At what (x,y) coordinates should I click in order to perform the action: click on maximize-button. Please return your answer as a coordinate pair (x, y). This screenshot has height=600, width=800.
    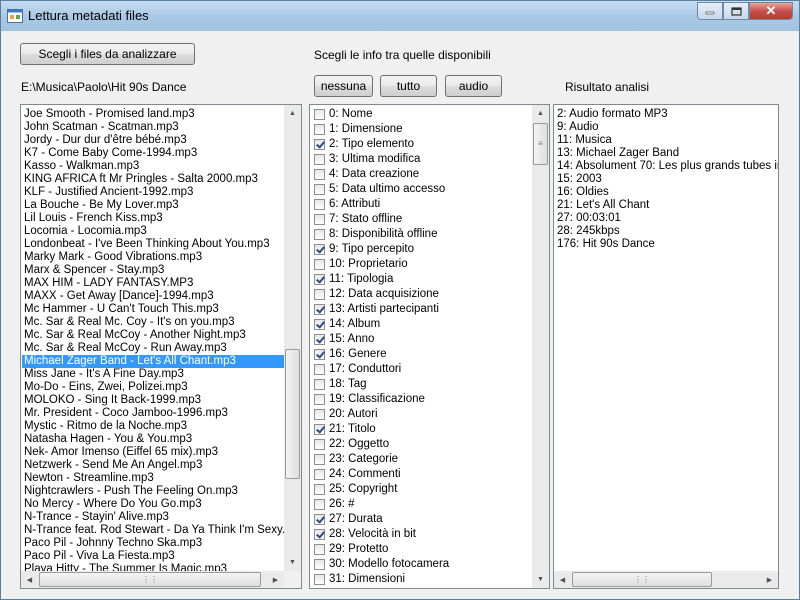
    Looking at the image, I should click on (736, 11).